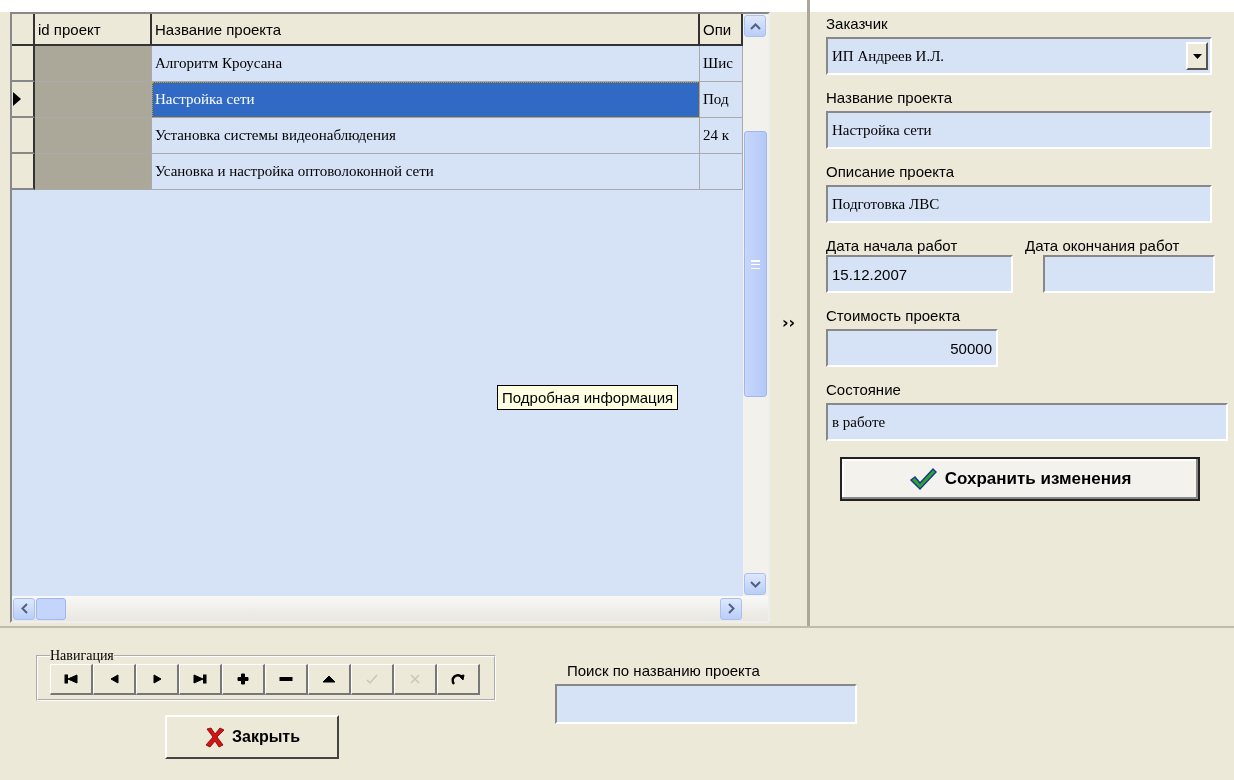 Image resolution: width=1234 pixels, height=780 pixels. Describe the element at coordinates (114, 679) in the screenshot. I see `prior-button` at that location.